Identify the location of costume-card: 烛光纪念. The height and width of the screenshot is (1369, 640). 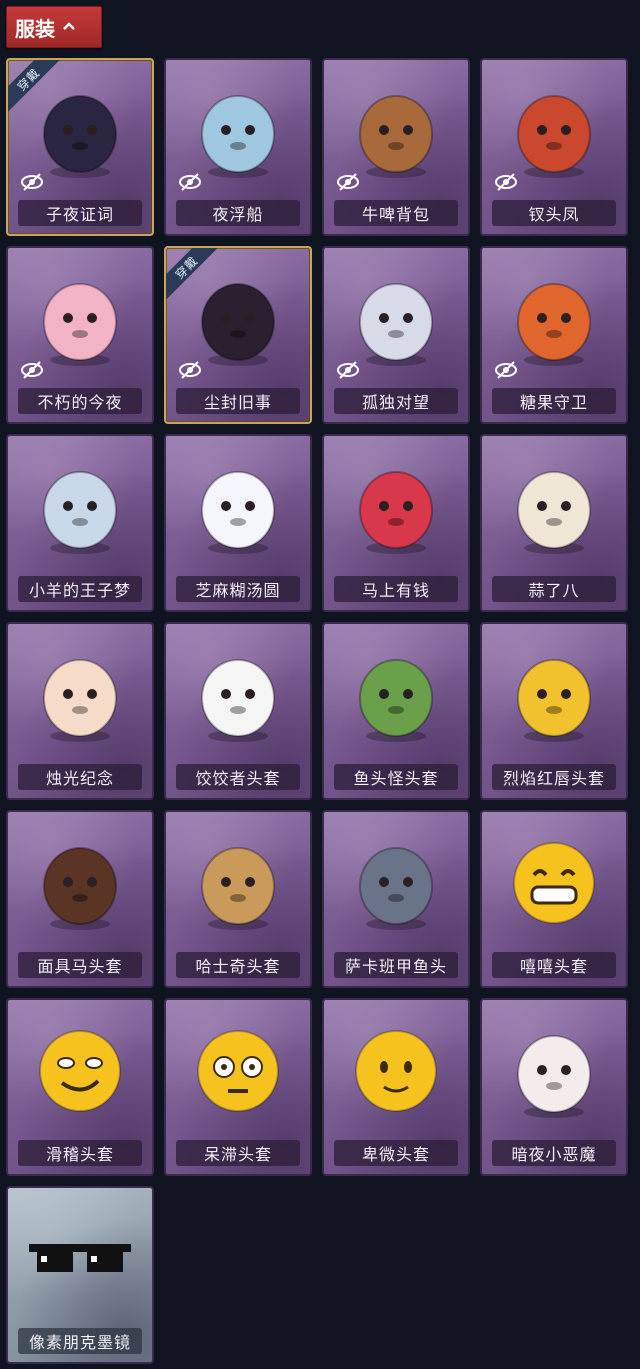
(80, 711).